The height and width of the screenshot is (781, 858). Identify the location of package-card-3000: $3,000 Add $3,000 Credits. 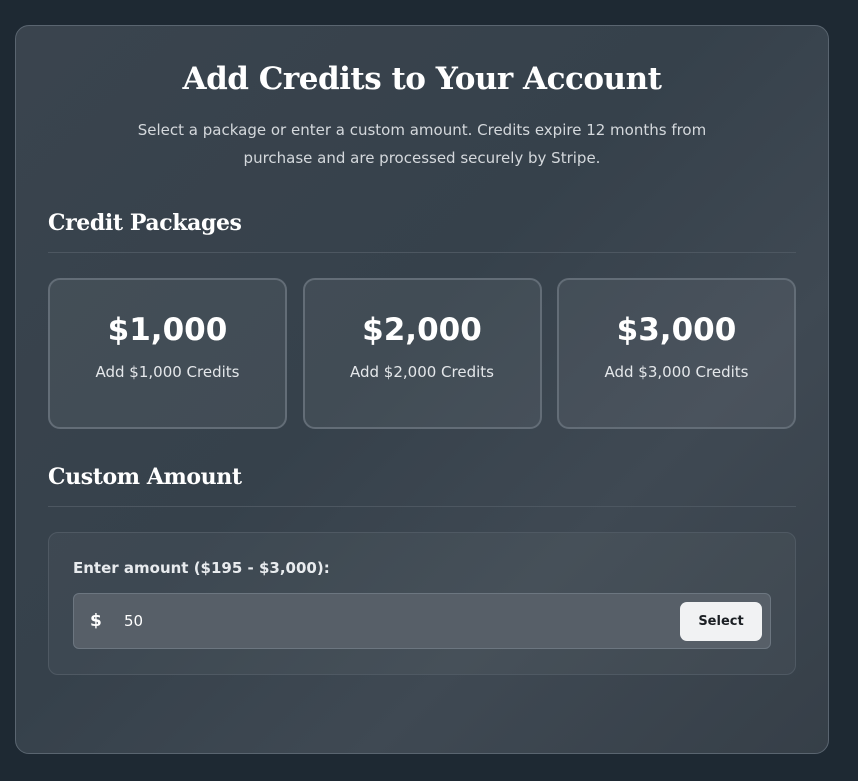
(676, 353).